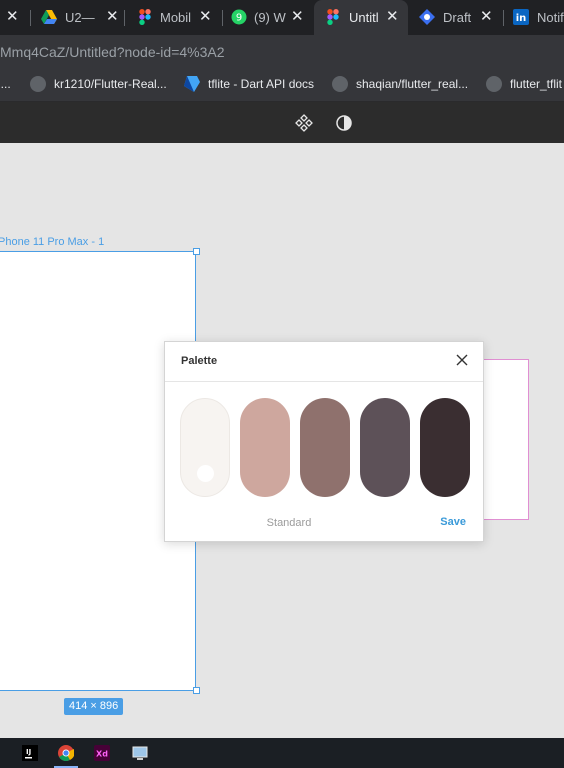 Image resolution: width=564 pixels, height=768 pixels. I want to click on tab-whatsapp: 9 (9) W ✕, so click(269, 17).